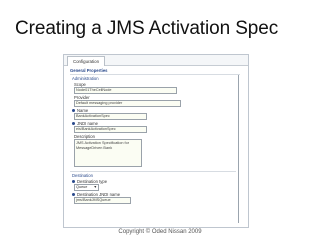 The width and height of the screenshot is (320, 240). I want to click on slide-title: Creating a JMS Activation Spec, so click(147, 28).